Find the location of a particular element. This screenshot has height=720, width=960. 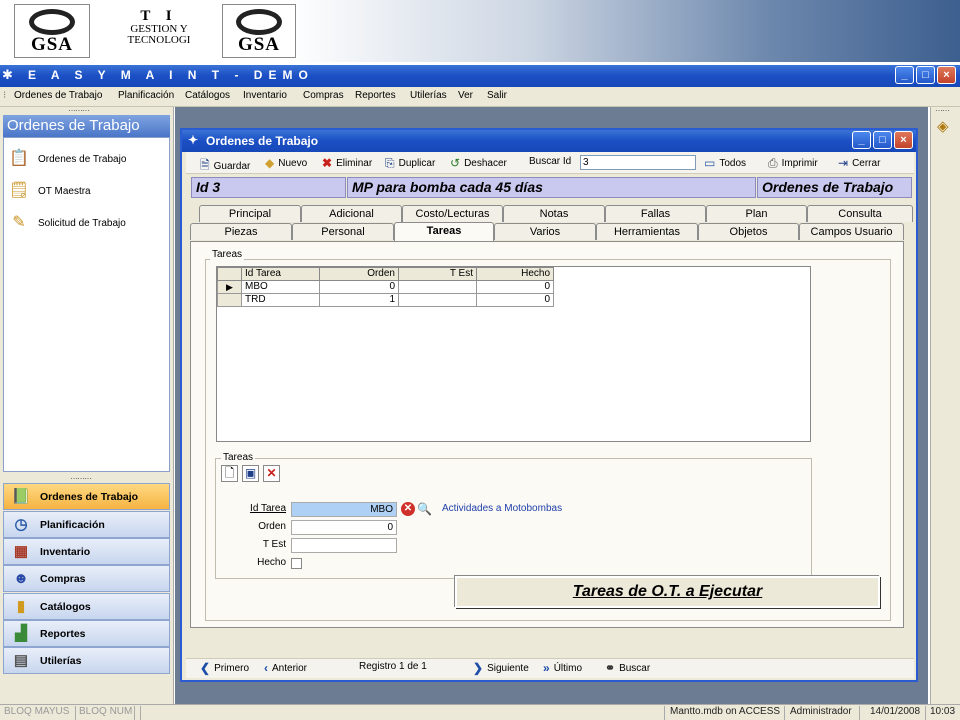

menu-utilerias: Utilerías is located at coordinates (428, 95).